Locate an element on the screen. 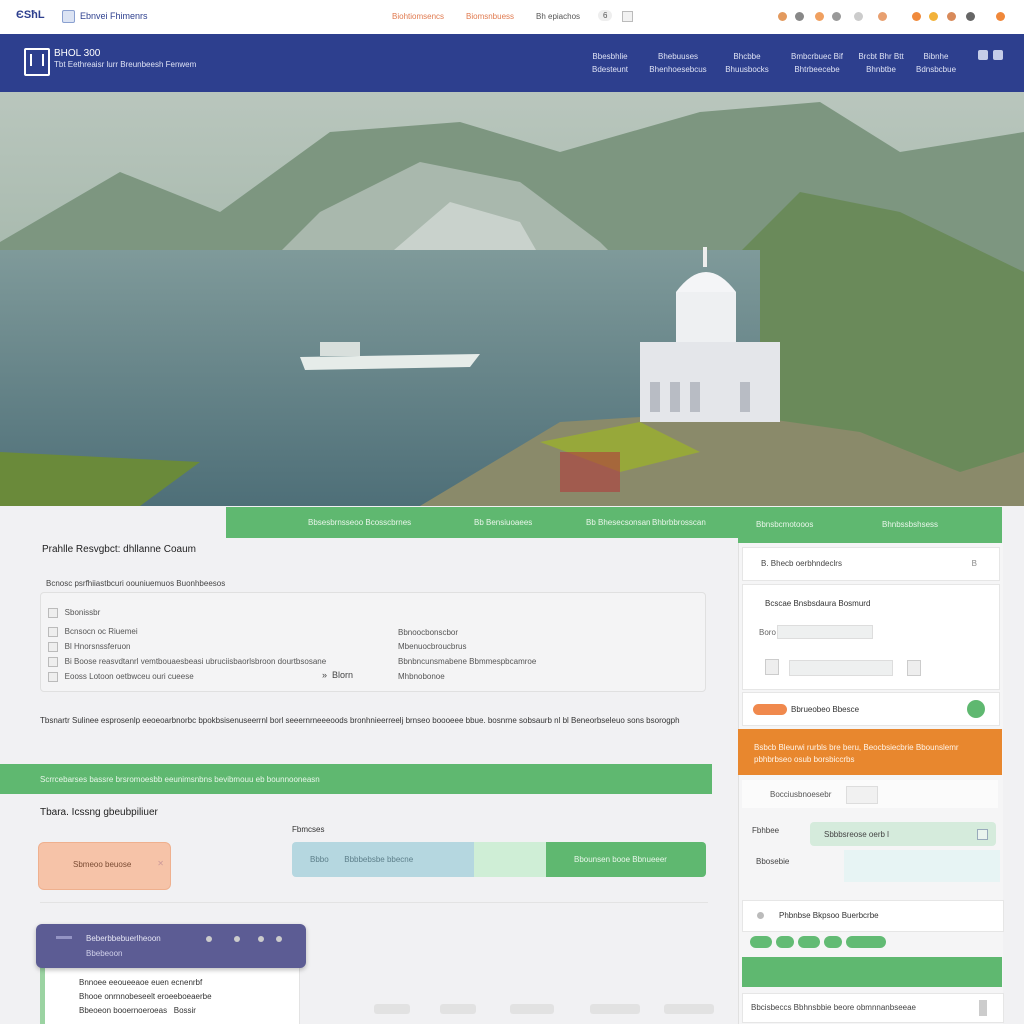 Image resolution: width=1024 pixels, height=1024 pixels. sidebar-row-1: B. Bhecb oerbhndeclrs B is located at coordinates (871, 564).